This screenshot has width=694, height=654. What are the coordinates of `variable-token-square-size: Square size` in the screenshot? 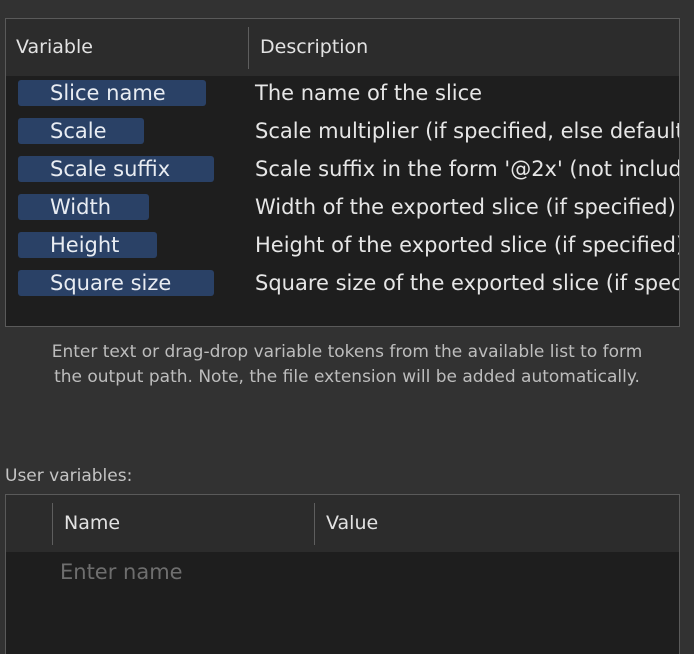 It's located at (116, 283).